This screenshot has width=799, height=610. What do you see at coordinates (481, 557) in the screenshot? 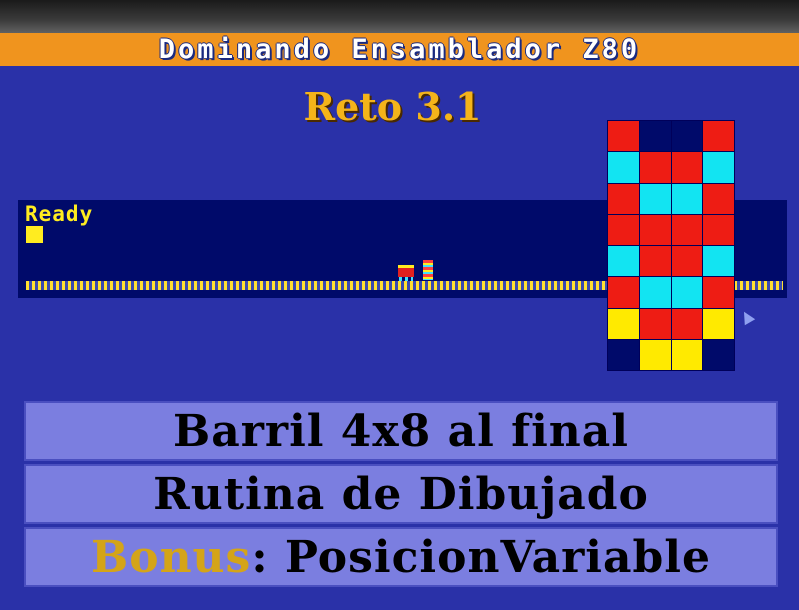
I see `bonus-text: : PosicionVariable` at bounding box center [481, 557].